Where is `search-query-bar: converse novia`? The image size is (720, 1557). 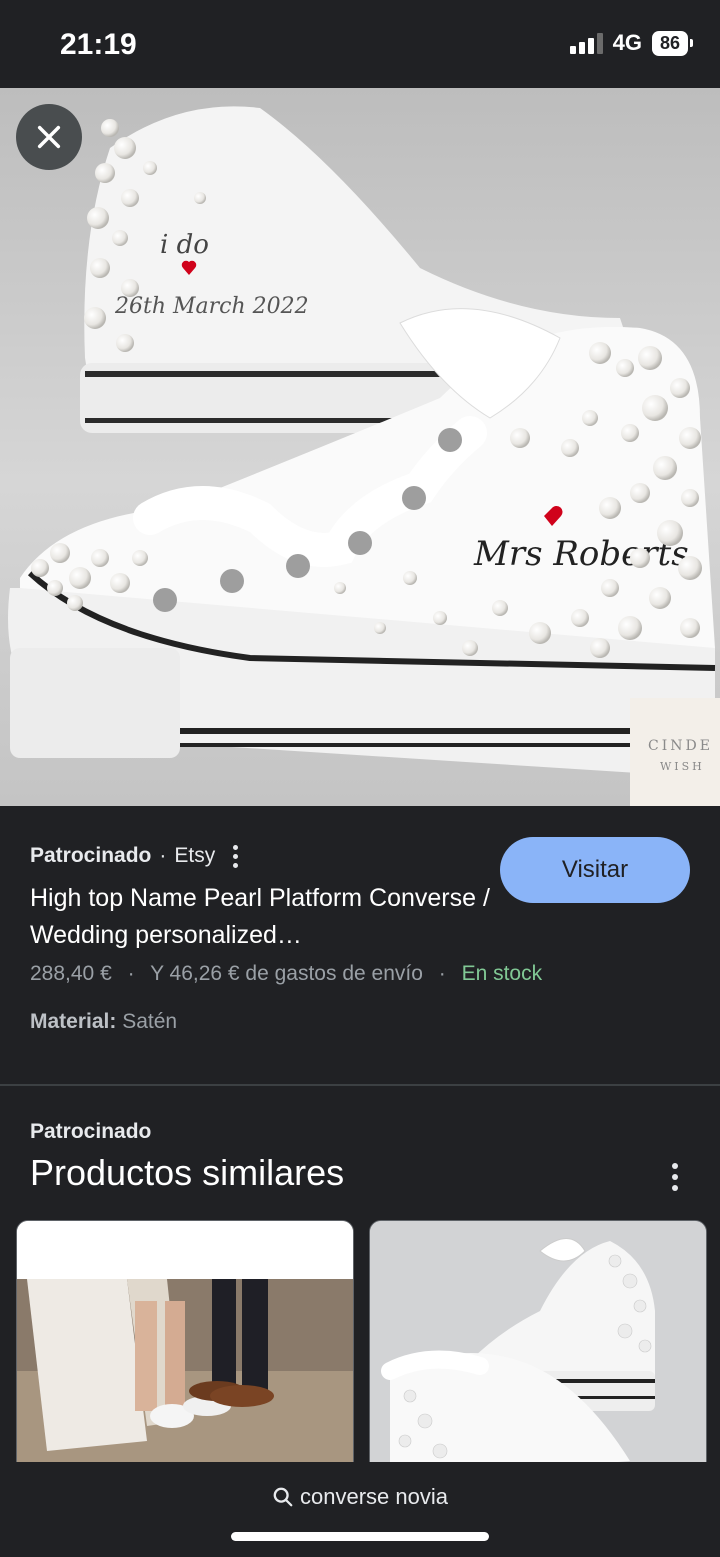 search-query-bar: converse novia is located at coordinates (360, 1497).